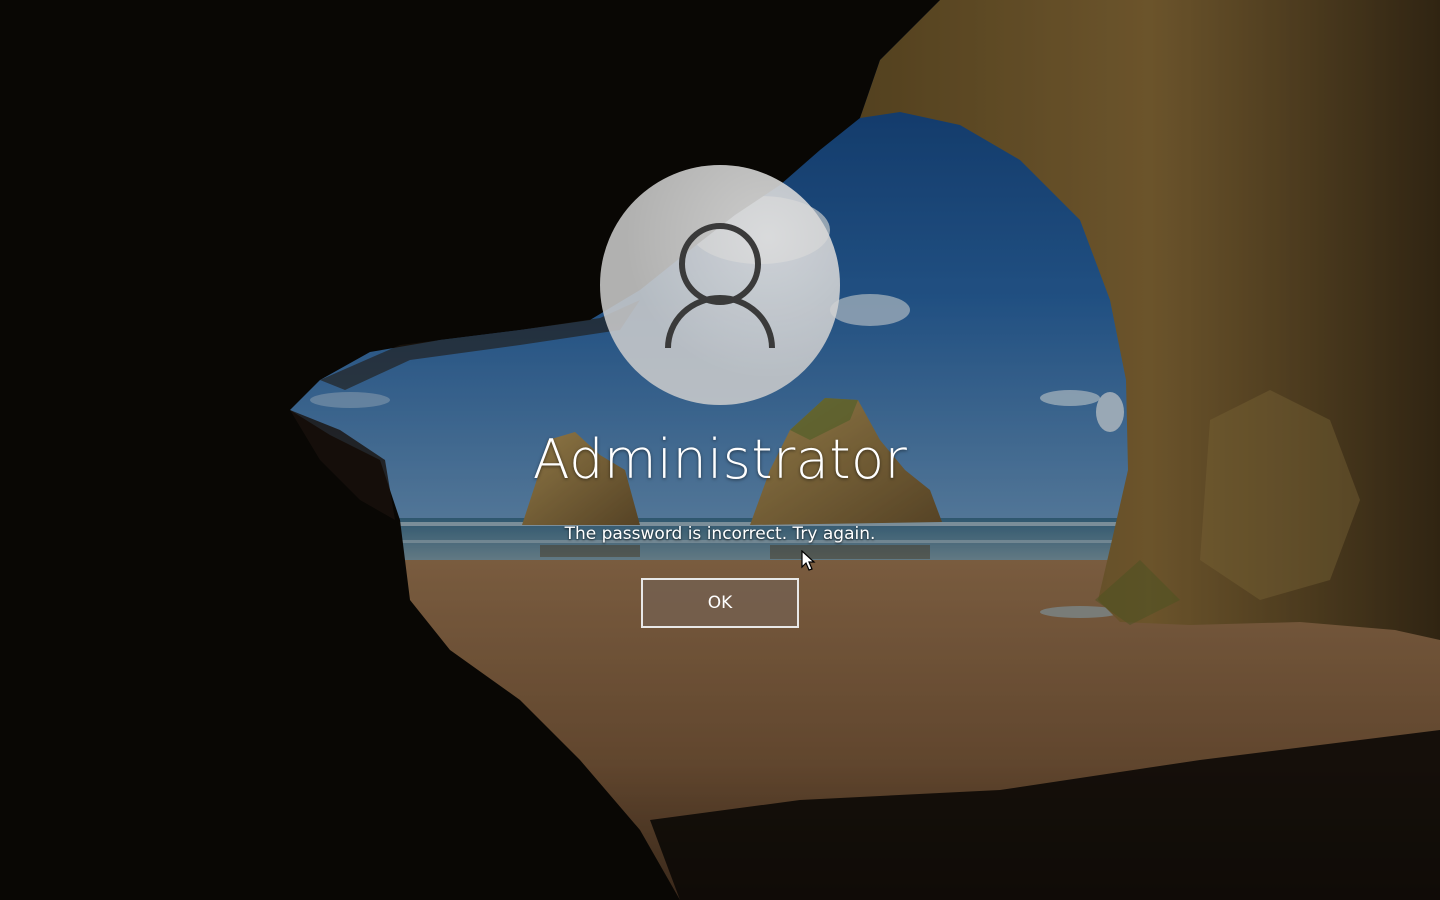  What do you see at coordinates (808, 560) in the screenshot?
I see `mouse-pointer-icon` at bounding box center [808, 560].